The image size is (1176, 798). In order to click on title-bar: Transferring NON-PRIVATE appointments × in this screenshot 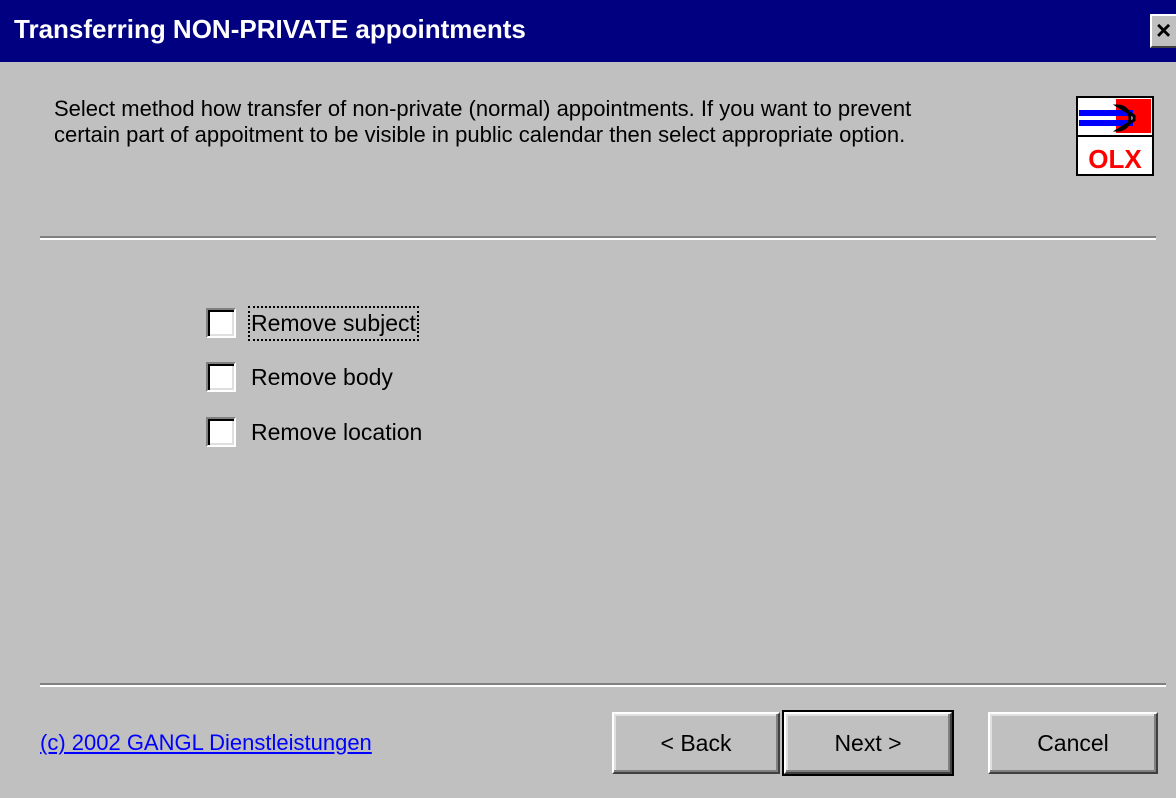, I will do `click(588, 31)`.